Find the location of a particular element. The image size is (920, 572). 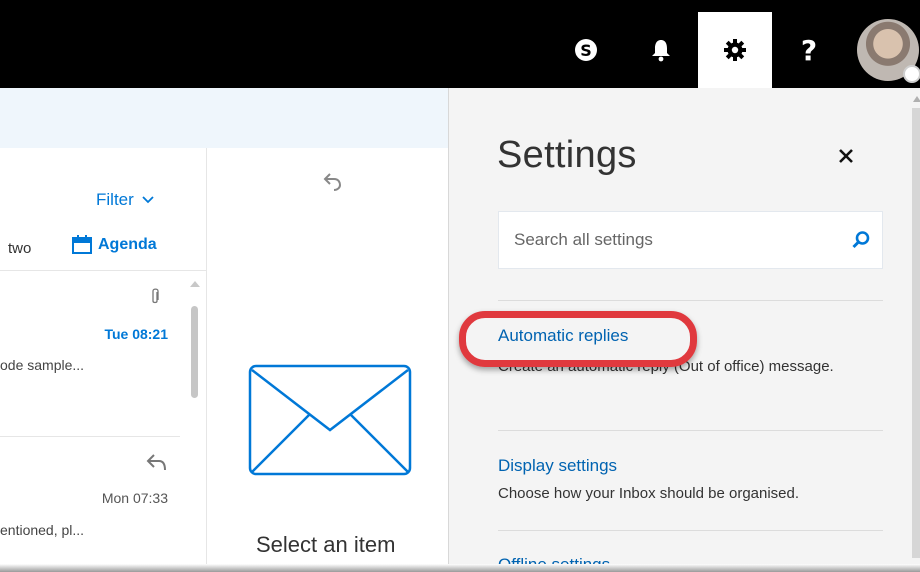

agenda-button: Agenda is located at coordinates (114, 244).